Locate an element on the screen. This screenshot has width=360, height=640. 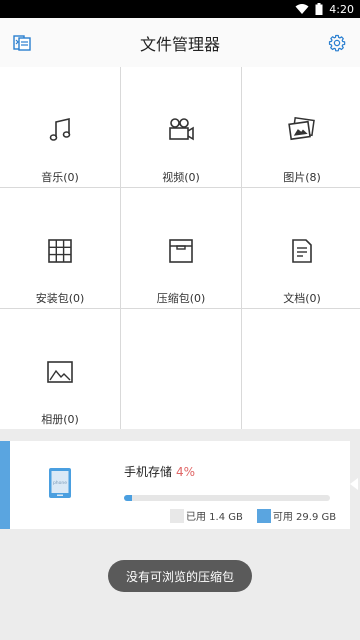
phone-storage-card: phone 手机存储 4% 已用 1.4 GB 可用 29.9 GB is located at coordinates (175, 485).